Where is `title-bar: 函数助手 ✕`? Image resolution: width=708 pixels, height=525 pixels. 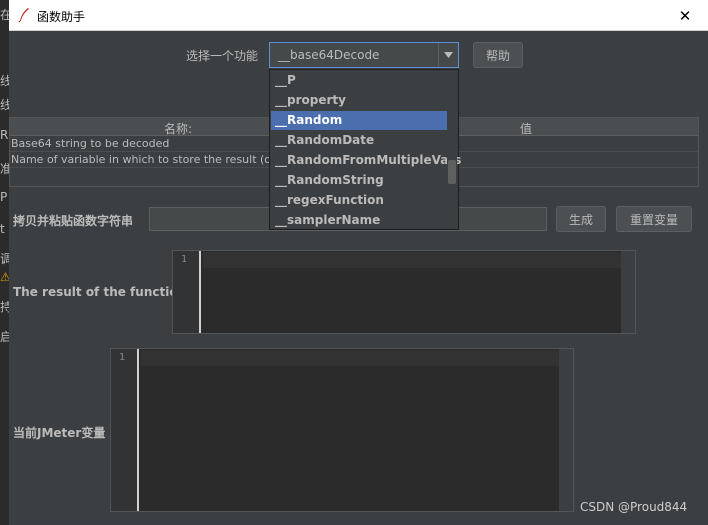
title-bar: 函数助手 ✕ is located at coordinates (358, 15).